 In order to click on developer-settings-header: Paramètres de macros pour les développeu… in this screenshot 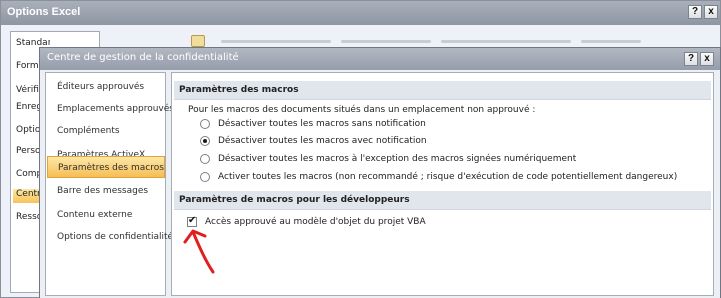, I will do `click(442, 200)`.